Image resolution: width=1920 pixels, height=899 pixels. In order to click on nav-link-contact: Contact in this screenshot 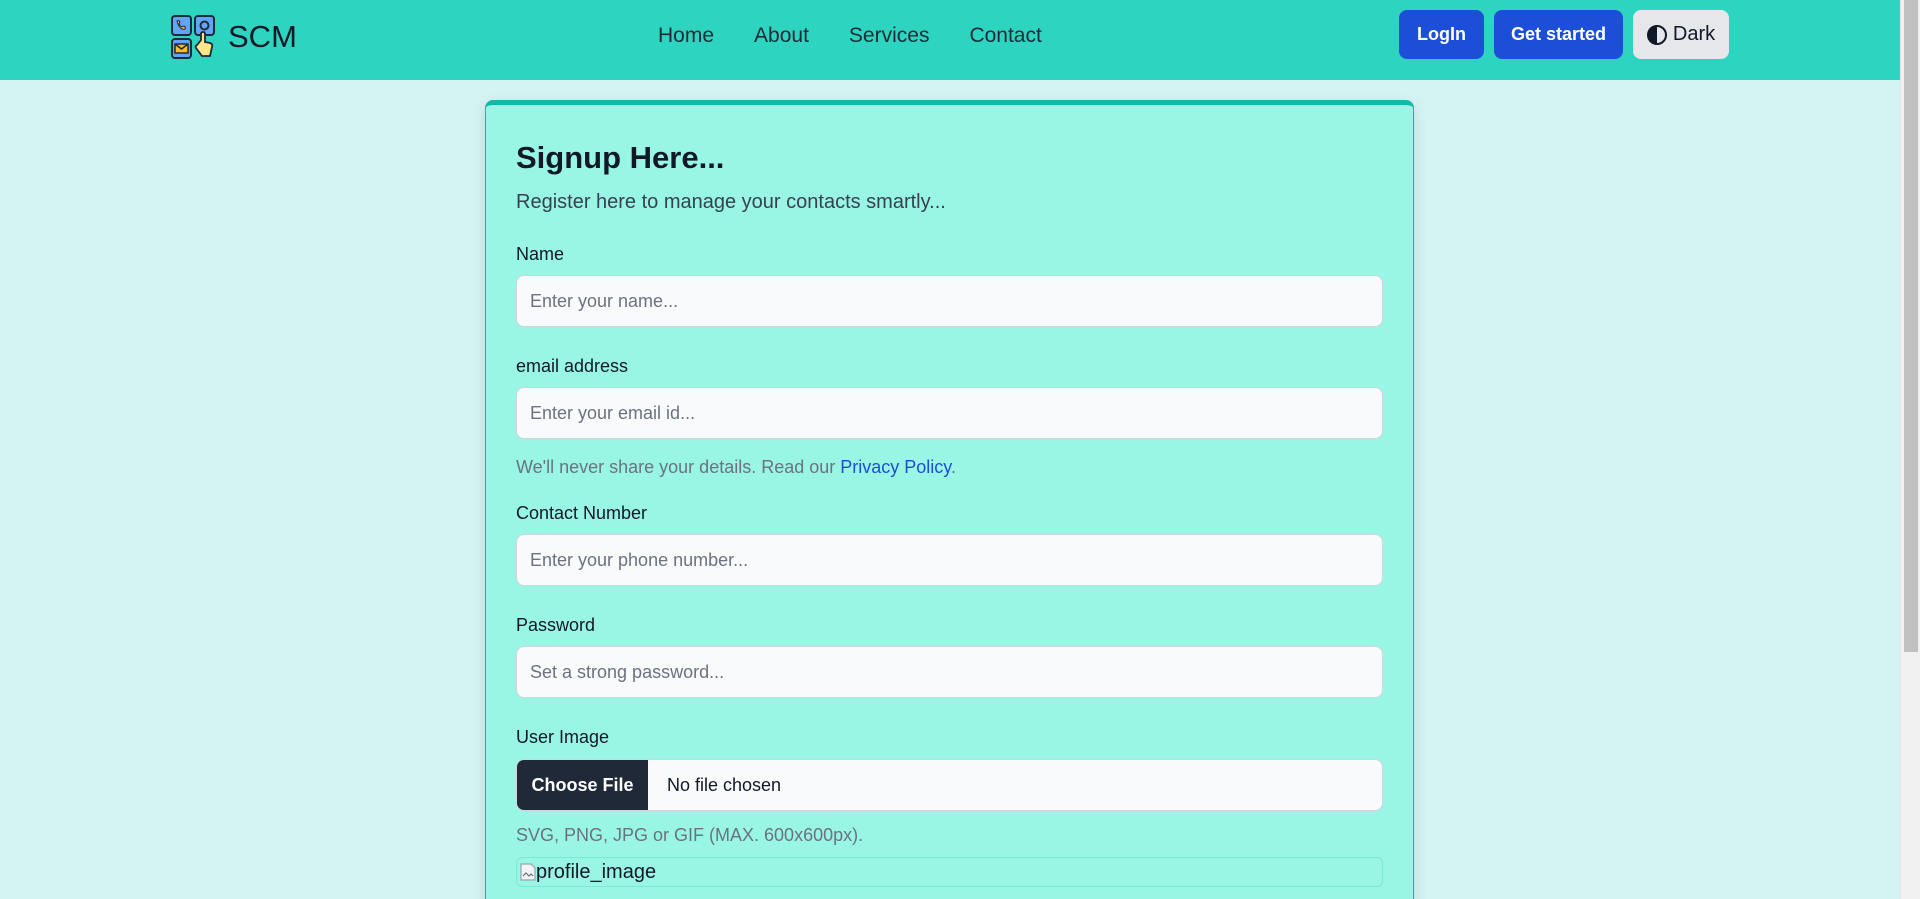, I will do `click(1005, 36)`.